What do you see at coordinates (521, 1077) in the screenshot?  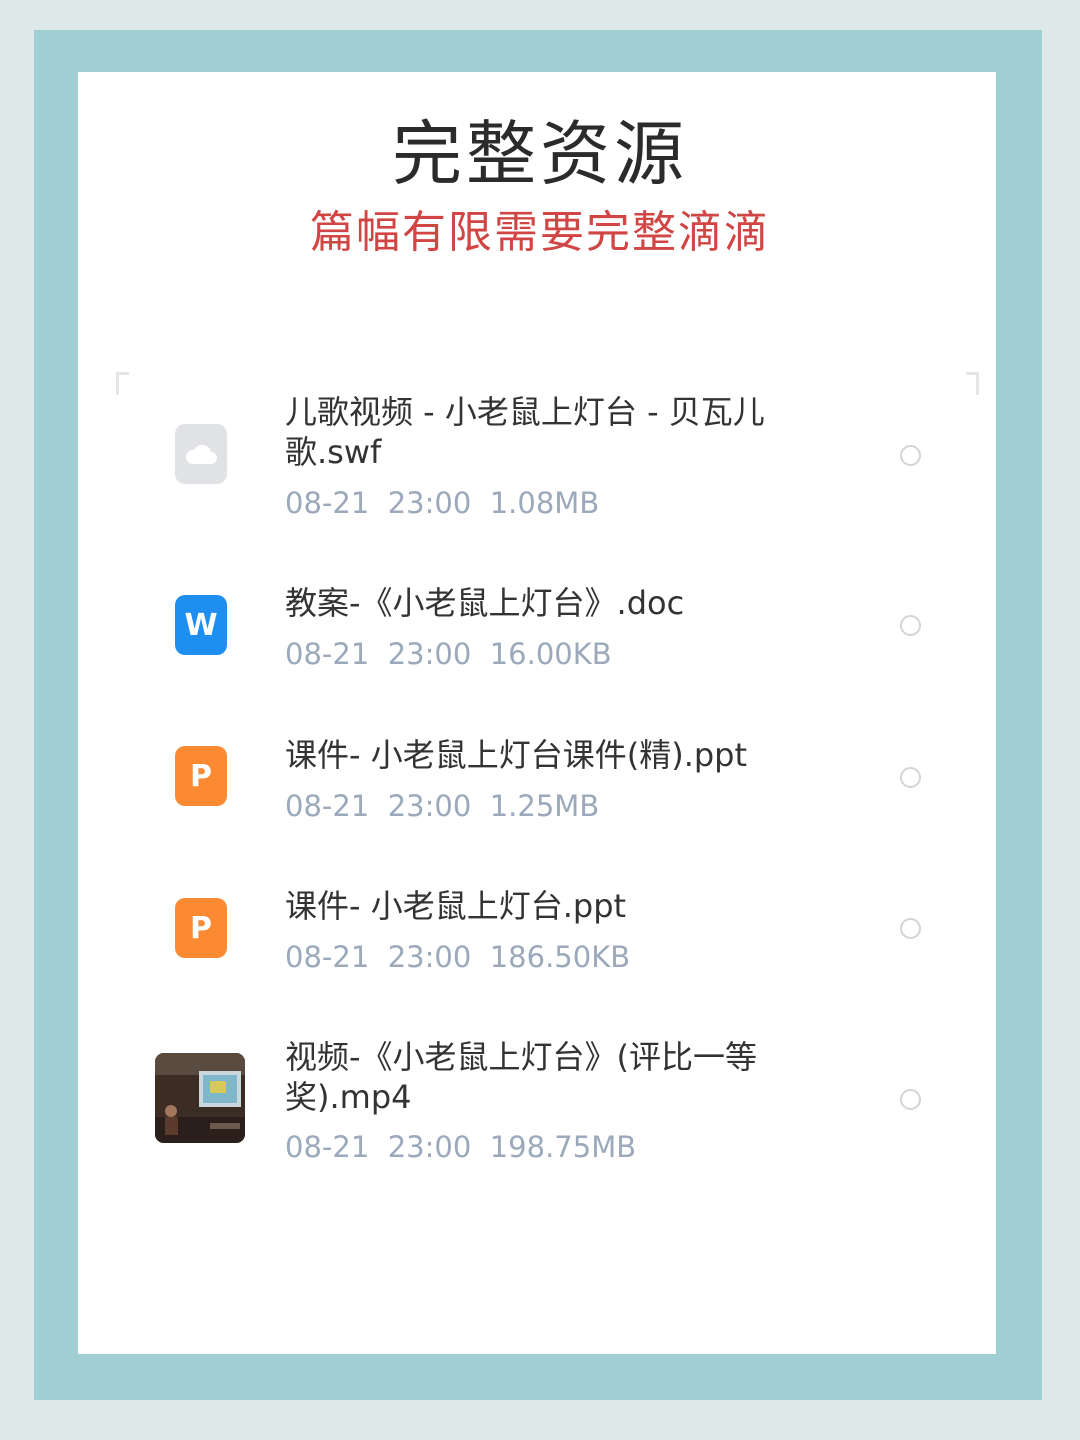 I see `file-name: 视频-《小老鼠上灯台》(评比一等奖).mp4` at bounding box center [521, 1077].